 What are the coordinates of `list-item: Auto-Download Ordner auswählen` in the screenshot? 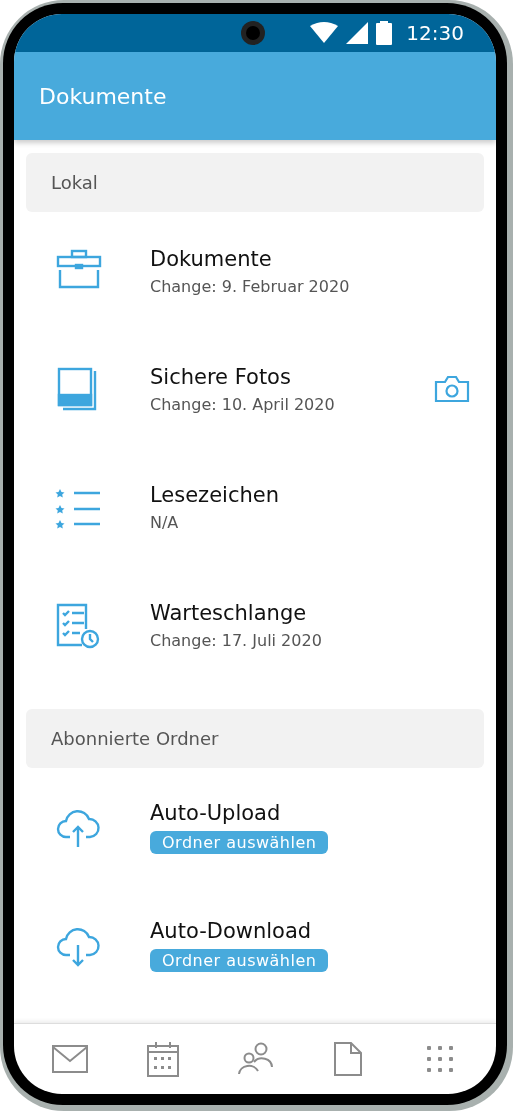 It's located at (255, 945).